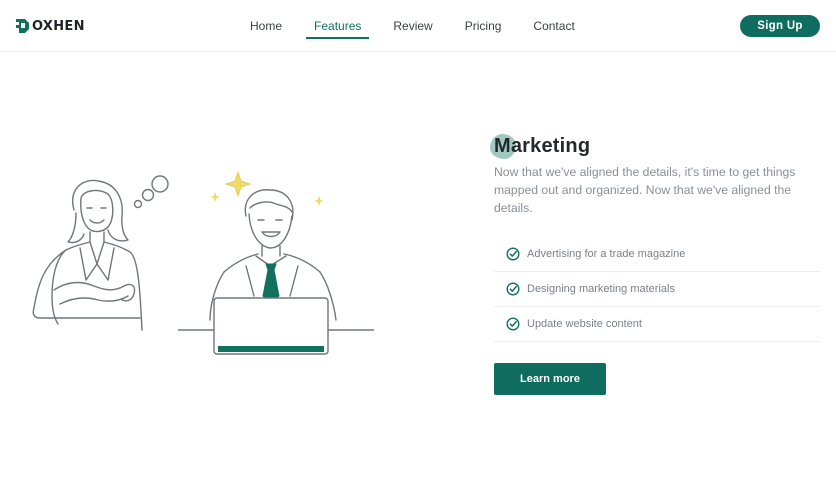  I want to click on learn-more-button: Learn more, so click(550, 379).